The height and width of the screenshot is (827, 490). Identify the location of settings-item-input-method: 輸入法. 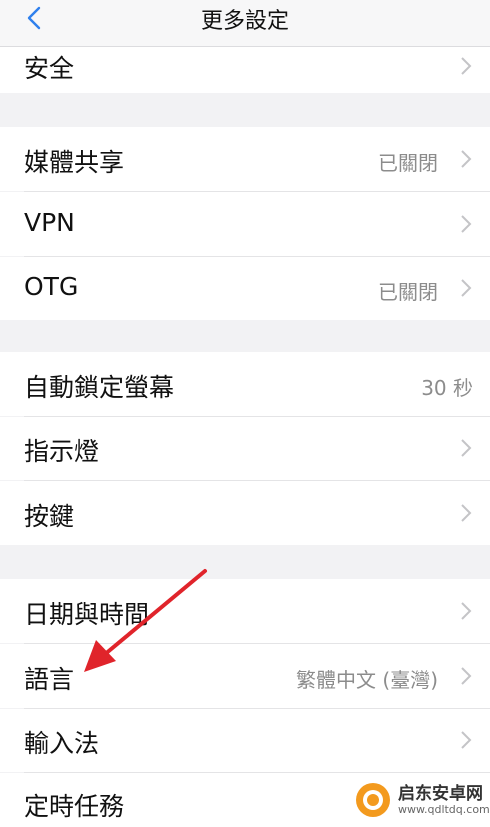
(245, 740).